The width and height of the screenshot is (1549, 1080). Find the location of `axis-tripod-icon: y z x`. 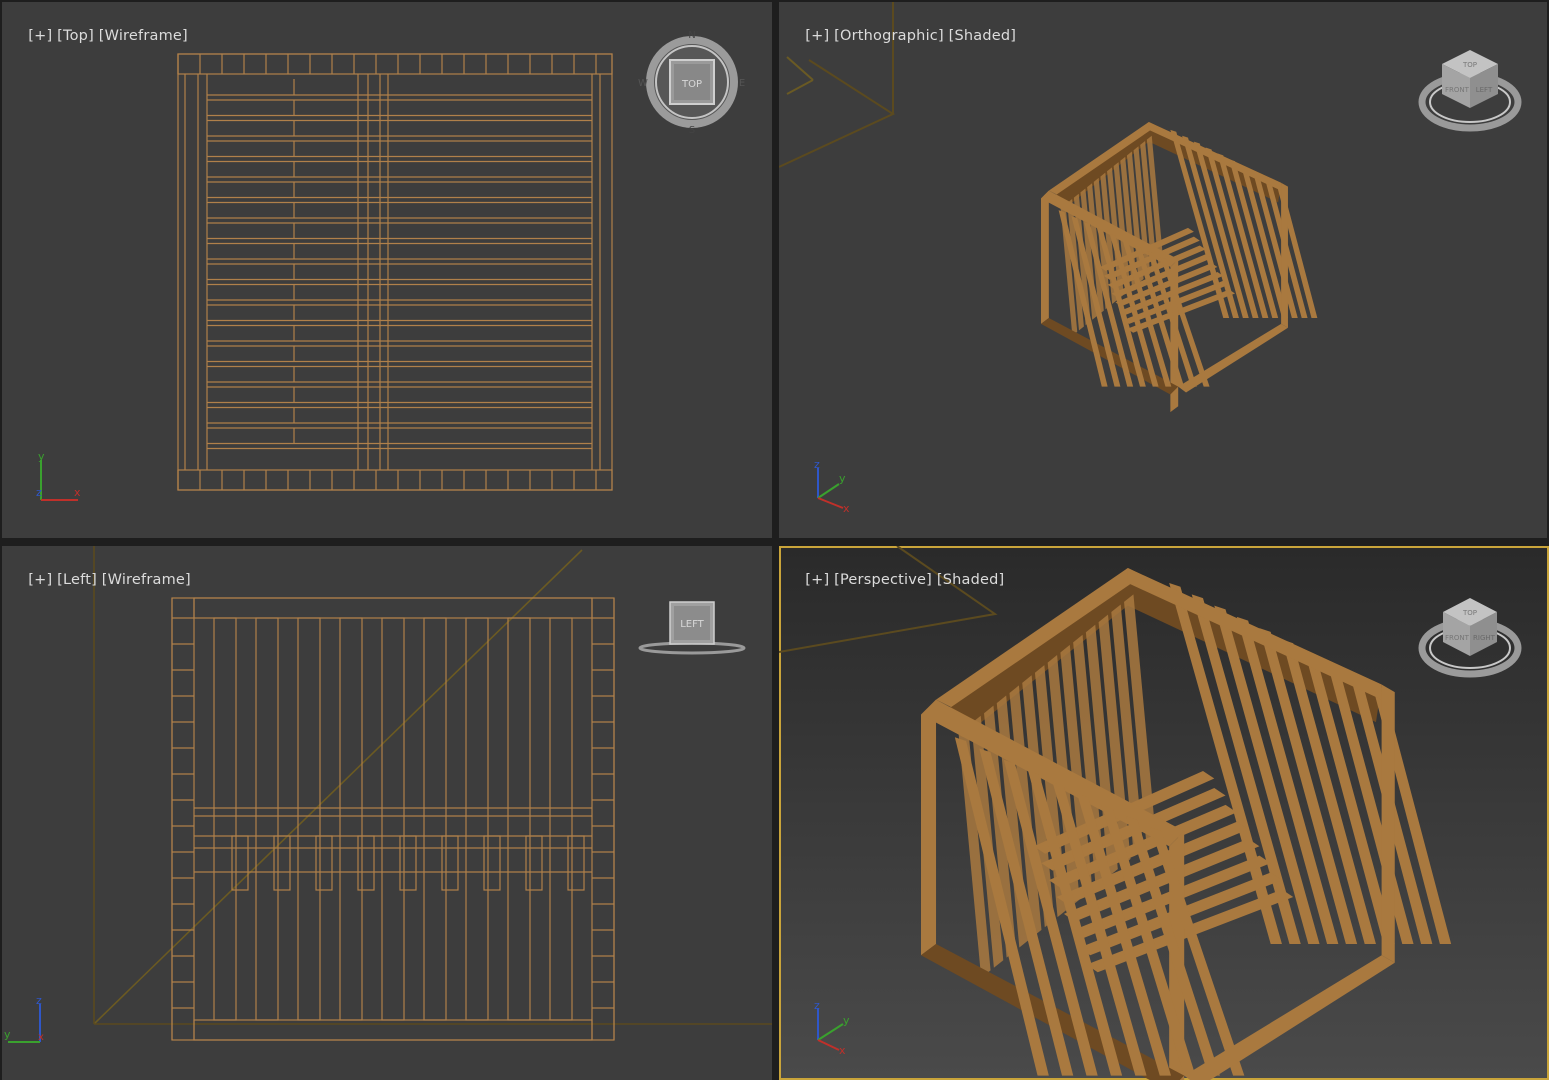

axis-tripod-icon: y z x is located at coordinates (58, 475).